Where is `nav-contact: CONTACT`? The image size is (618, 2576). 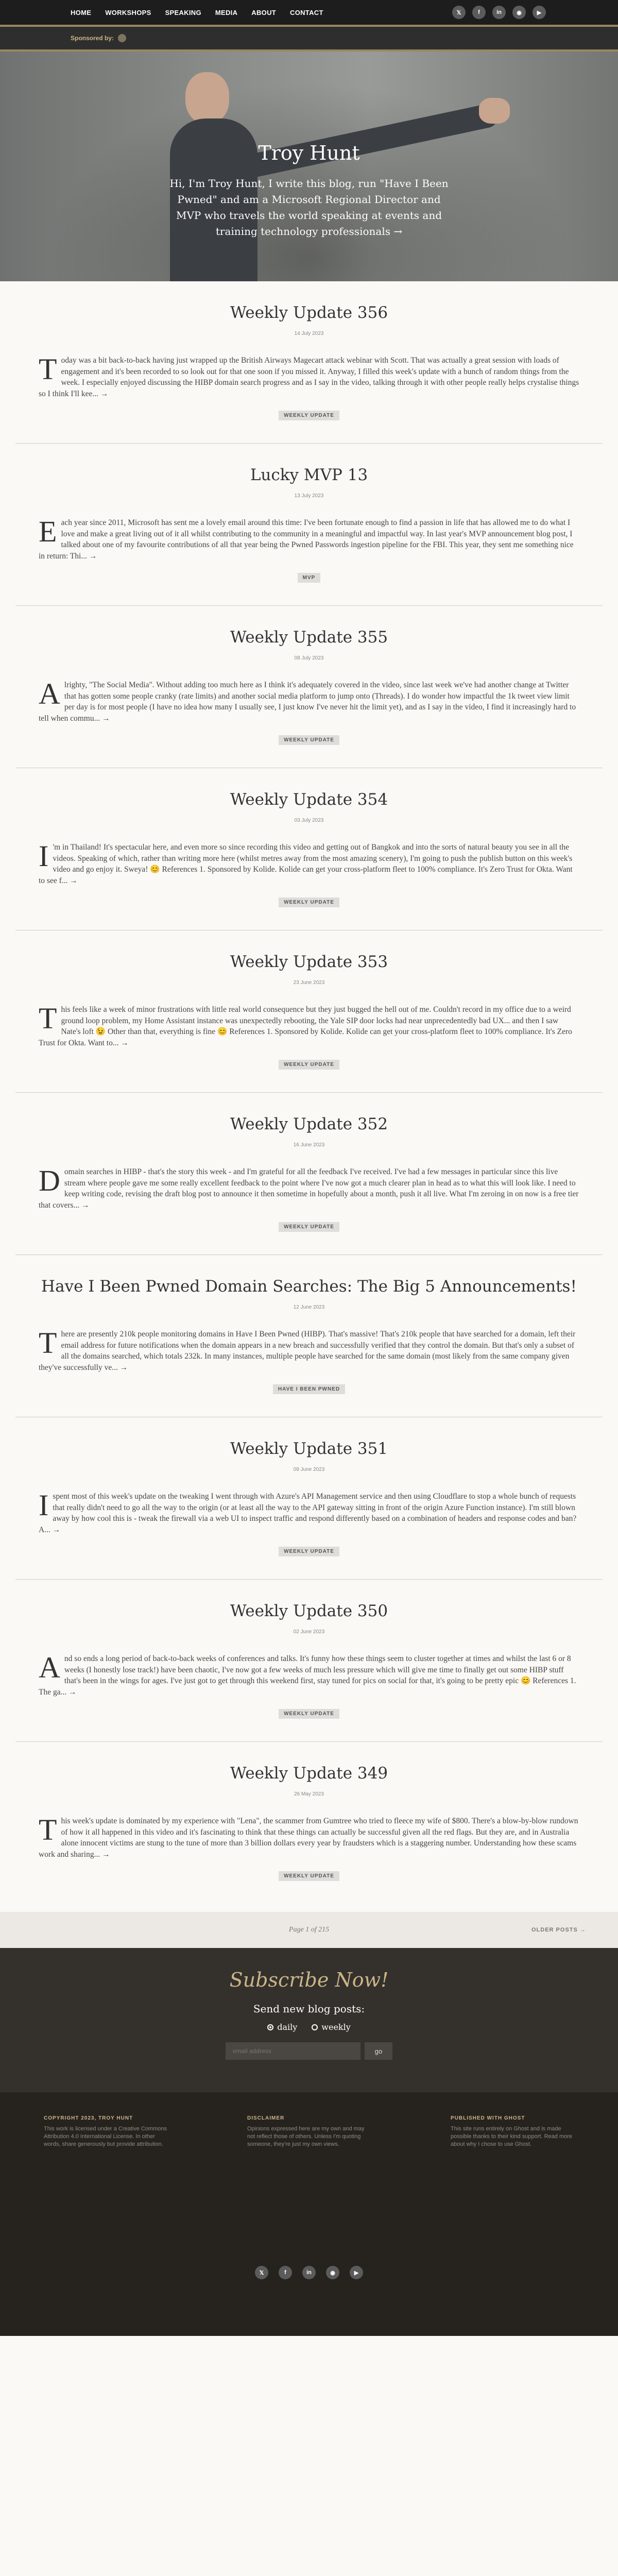
nav-contact: CONTACT is located at coordinates (306, 12).